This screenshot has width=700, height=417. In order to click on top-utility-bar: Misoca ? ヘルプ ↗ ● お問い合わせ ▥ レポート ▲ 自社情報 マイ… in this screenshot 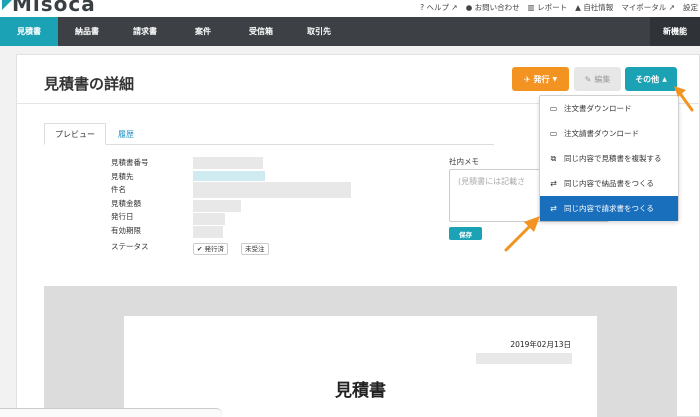, I will do `click(350, 8)`.